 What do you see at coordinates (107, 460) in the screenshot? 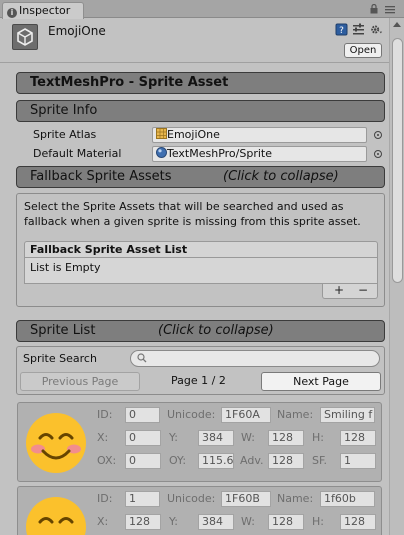
I see `ox-label: OX:` at bounding box center [107, 460].